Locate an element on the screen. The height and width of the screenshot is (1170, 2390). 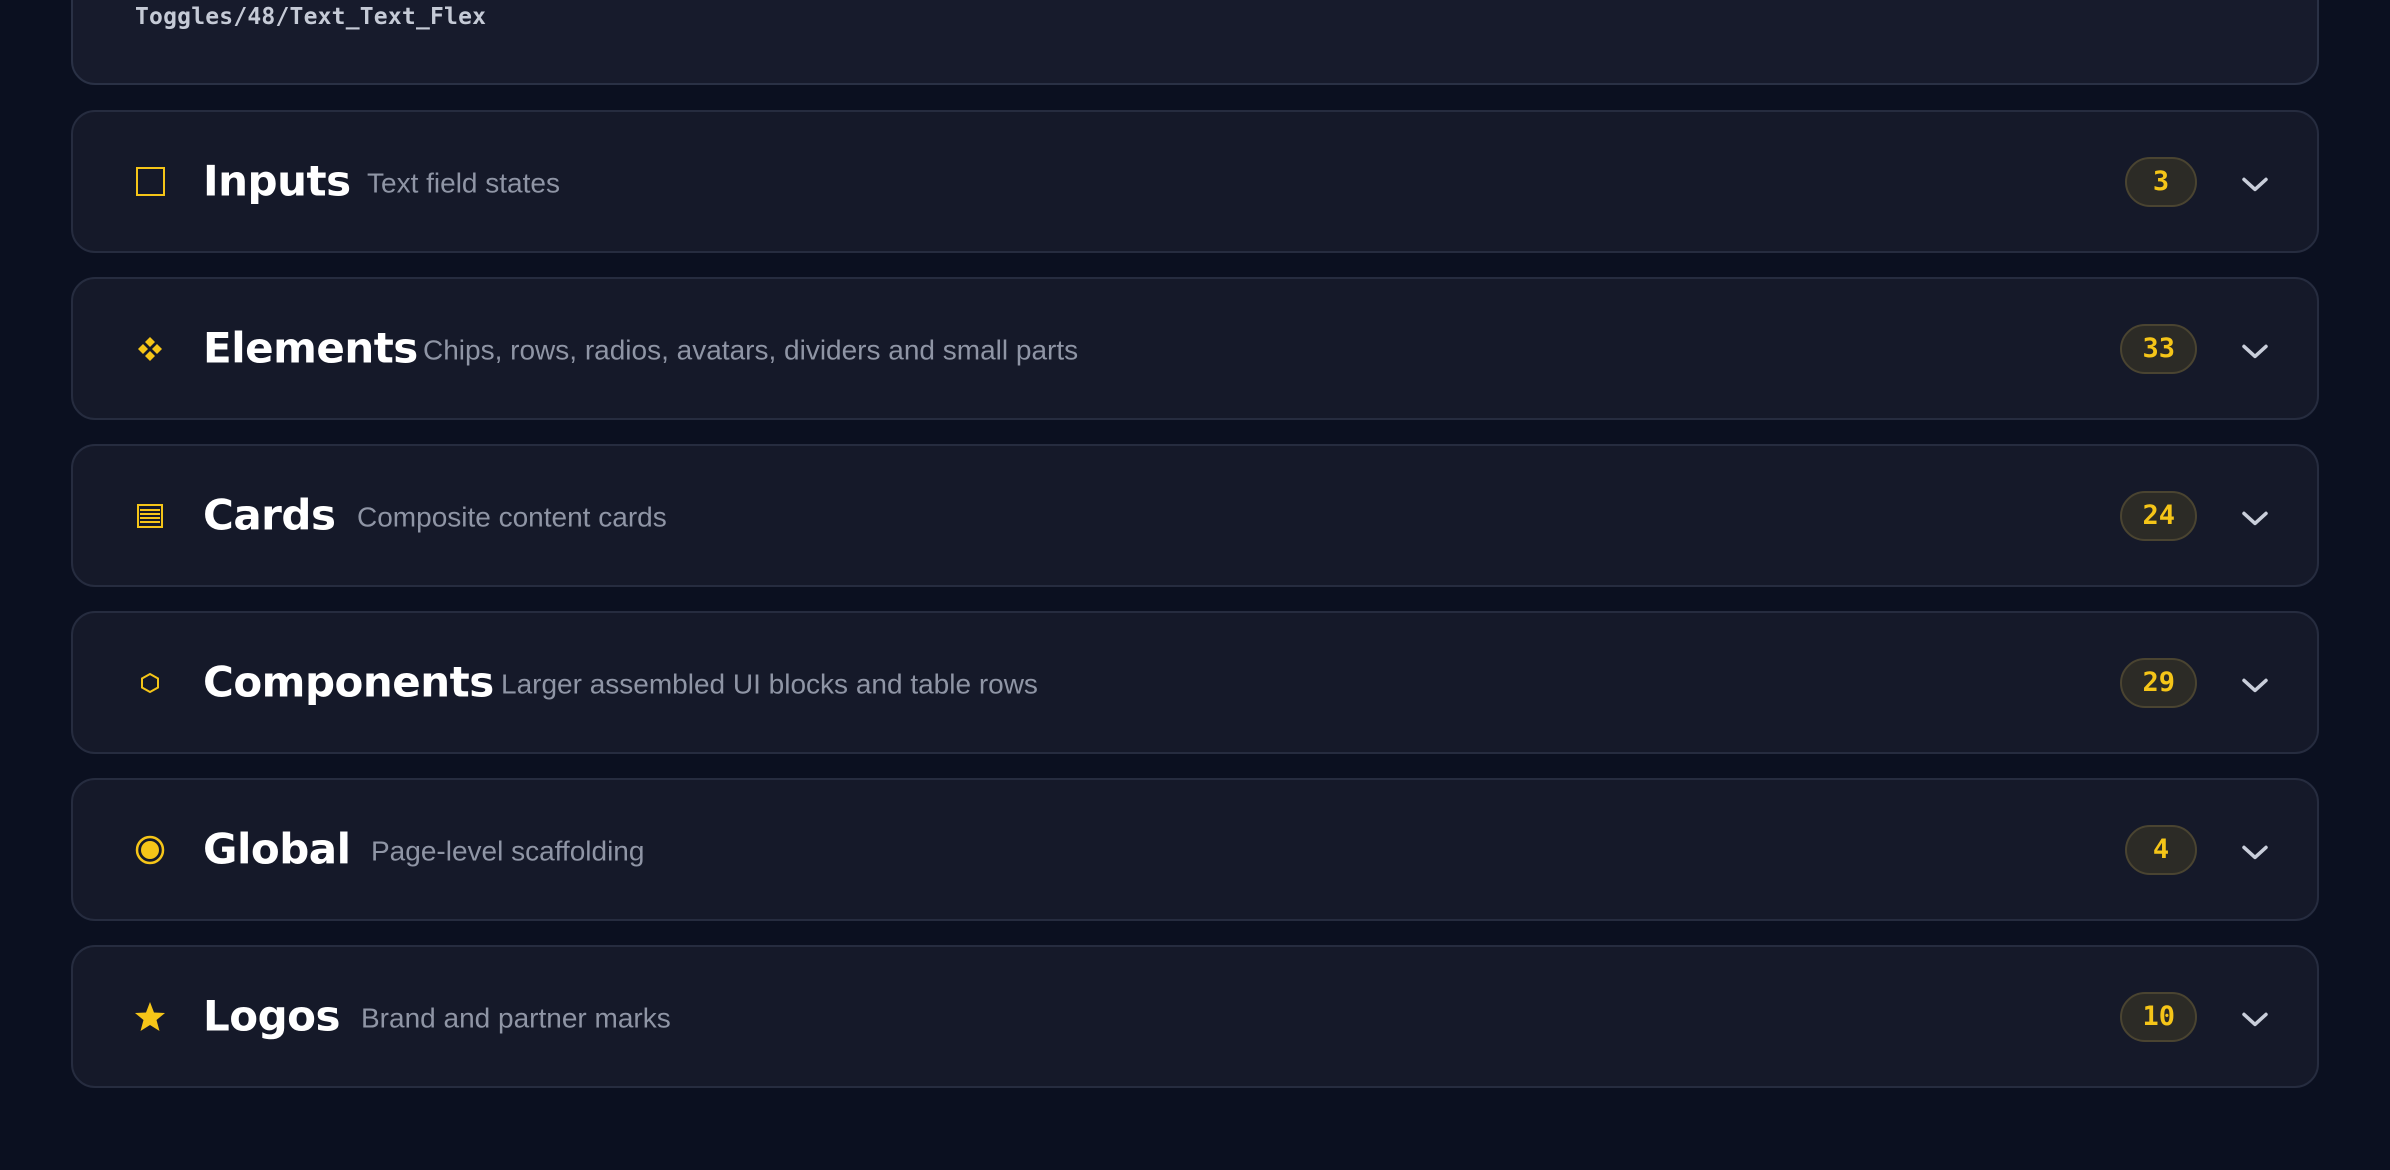
section-title: Inputs is located at coordinates (277, 181).